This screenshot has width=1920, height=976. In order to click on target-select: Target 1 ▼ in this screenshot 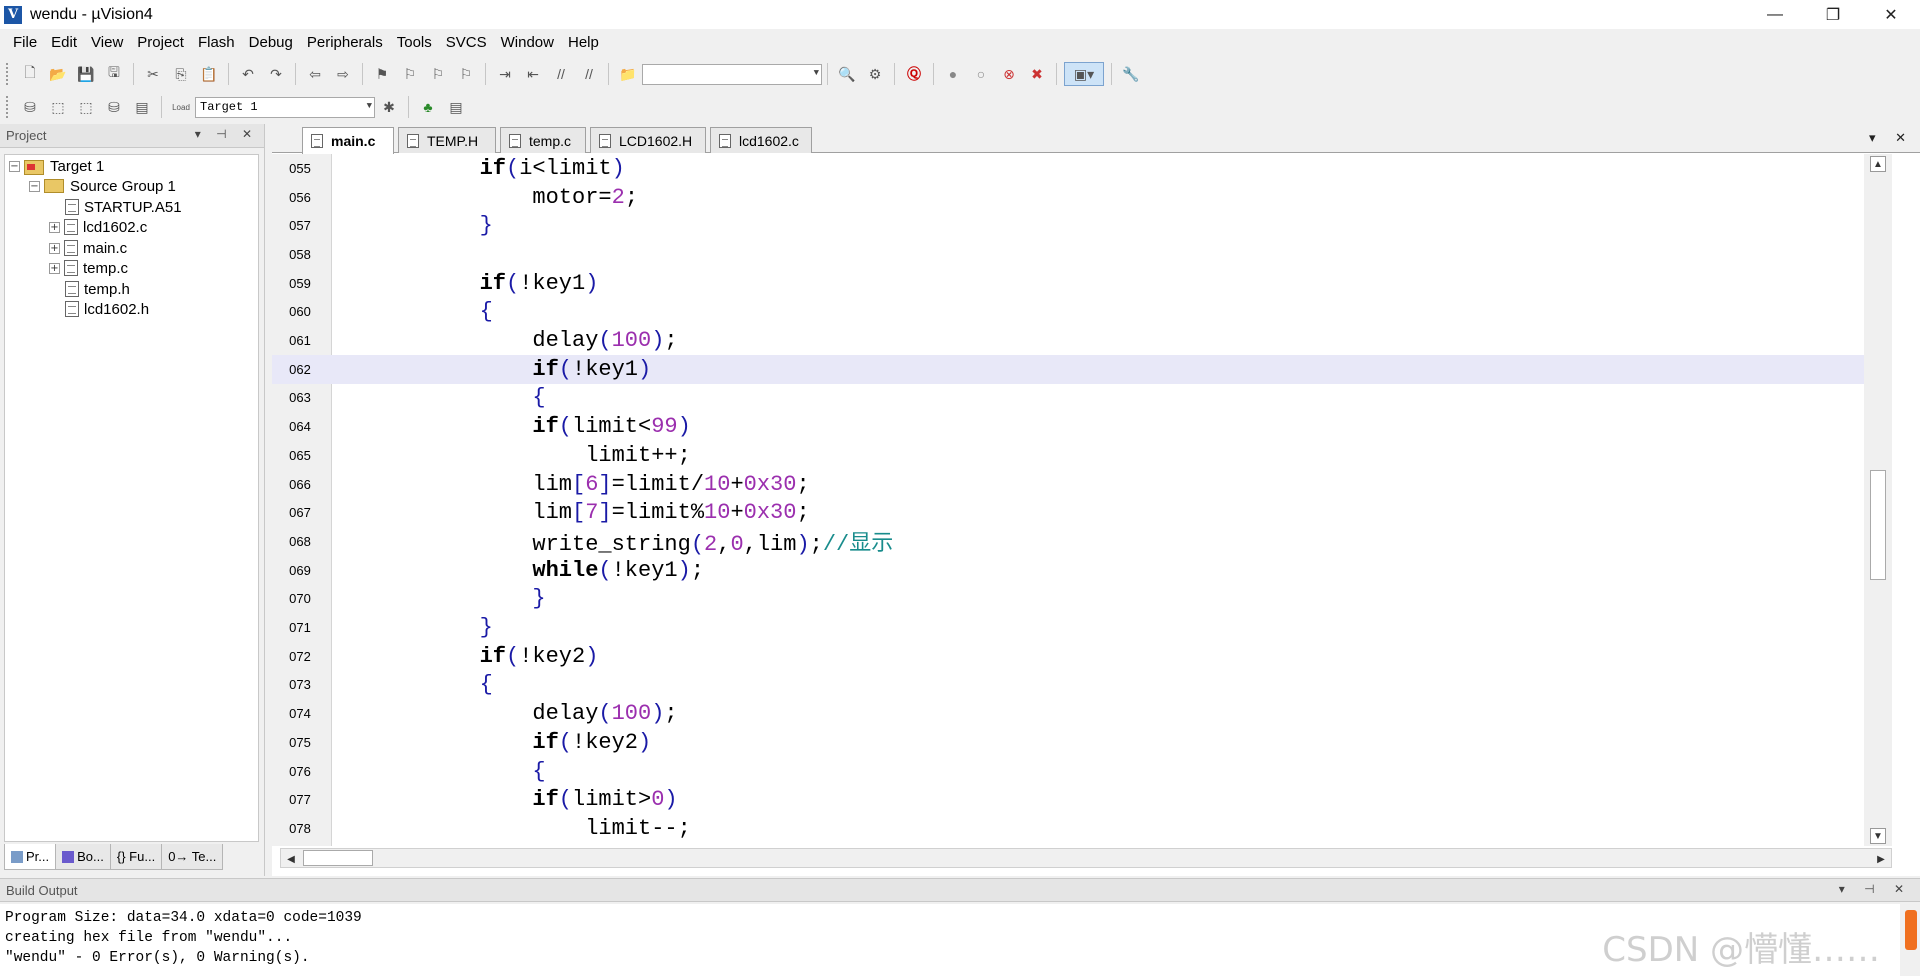, I will do `click(285, 107)`.